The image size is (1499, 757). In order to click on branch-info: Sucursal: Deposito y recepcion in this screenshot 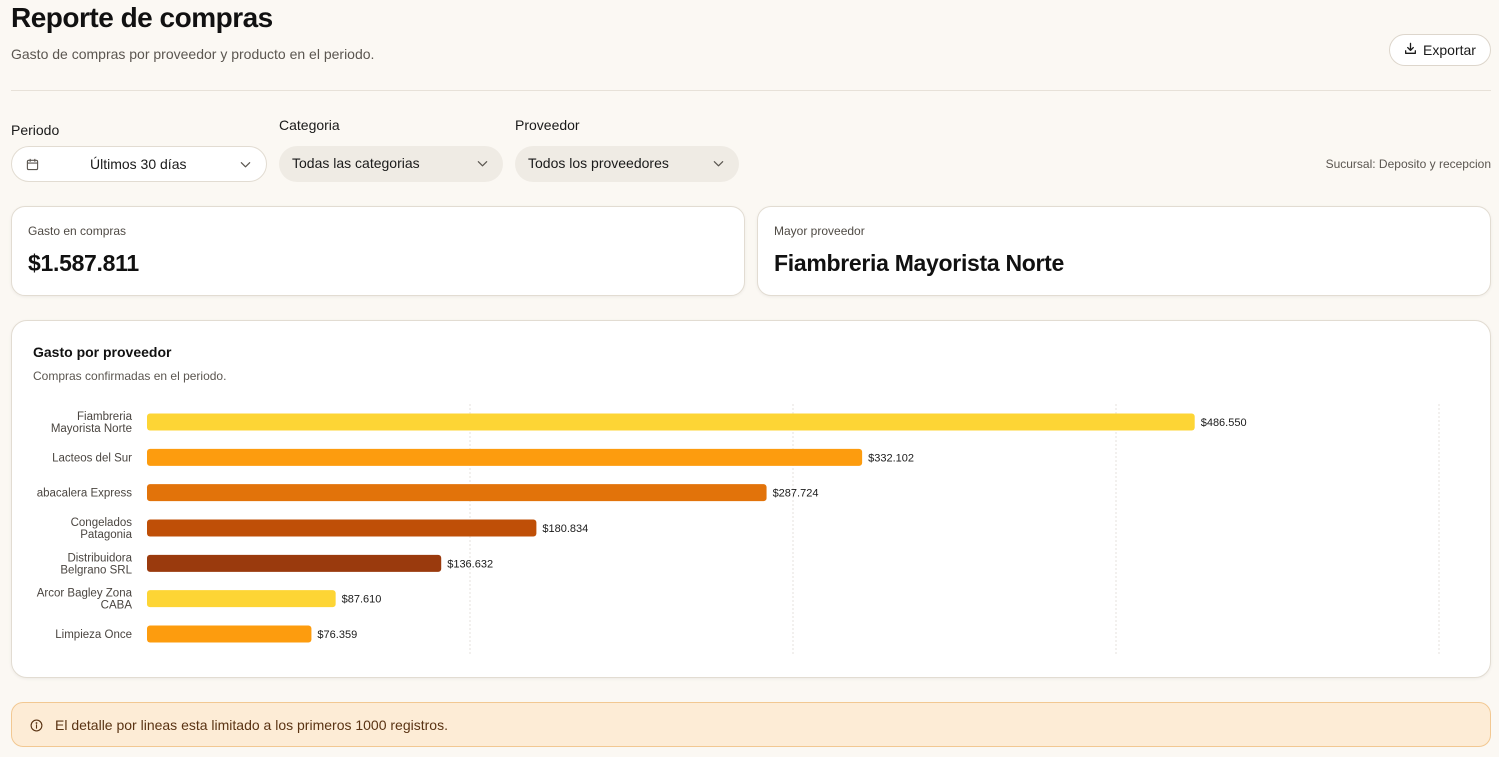, I will do `click(1408, 164)`.